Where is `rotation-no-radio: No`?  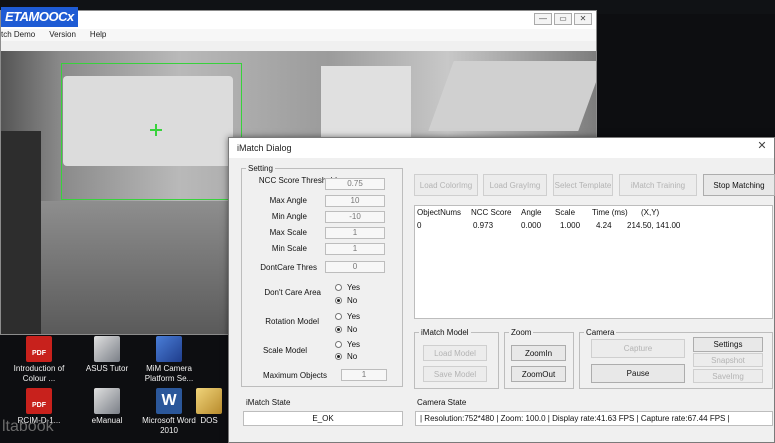 rotation-no-radio: No is located at coordinates (346, 329).